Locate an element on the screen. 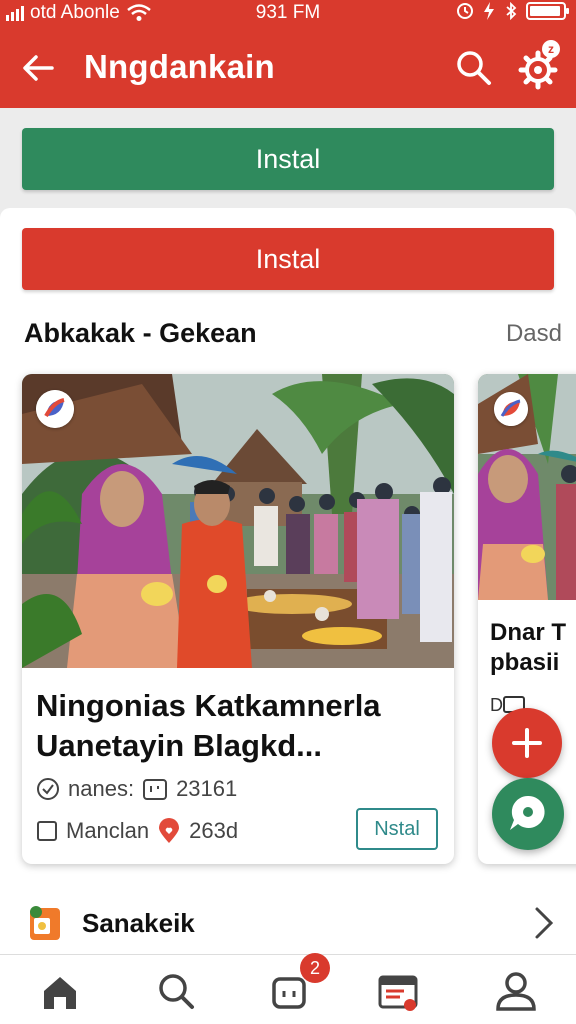  location-pin-icon is located at coordinates (169, 830).